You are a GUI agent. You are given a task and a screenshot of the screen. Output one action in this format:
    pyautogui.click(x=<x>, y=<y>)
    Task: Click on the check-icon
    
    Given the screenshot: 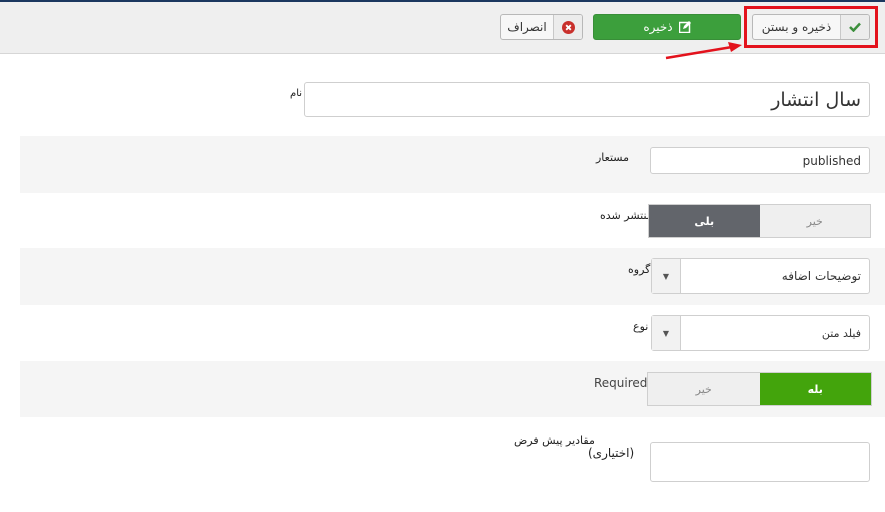 What is the action you would take?
    pyautogui.click(x=854, y=27)
    